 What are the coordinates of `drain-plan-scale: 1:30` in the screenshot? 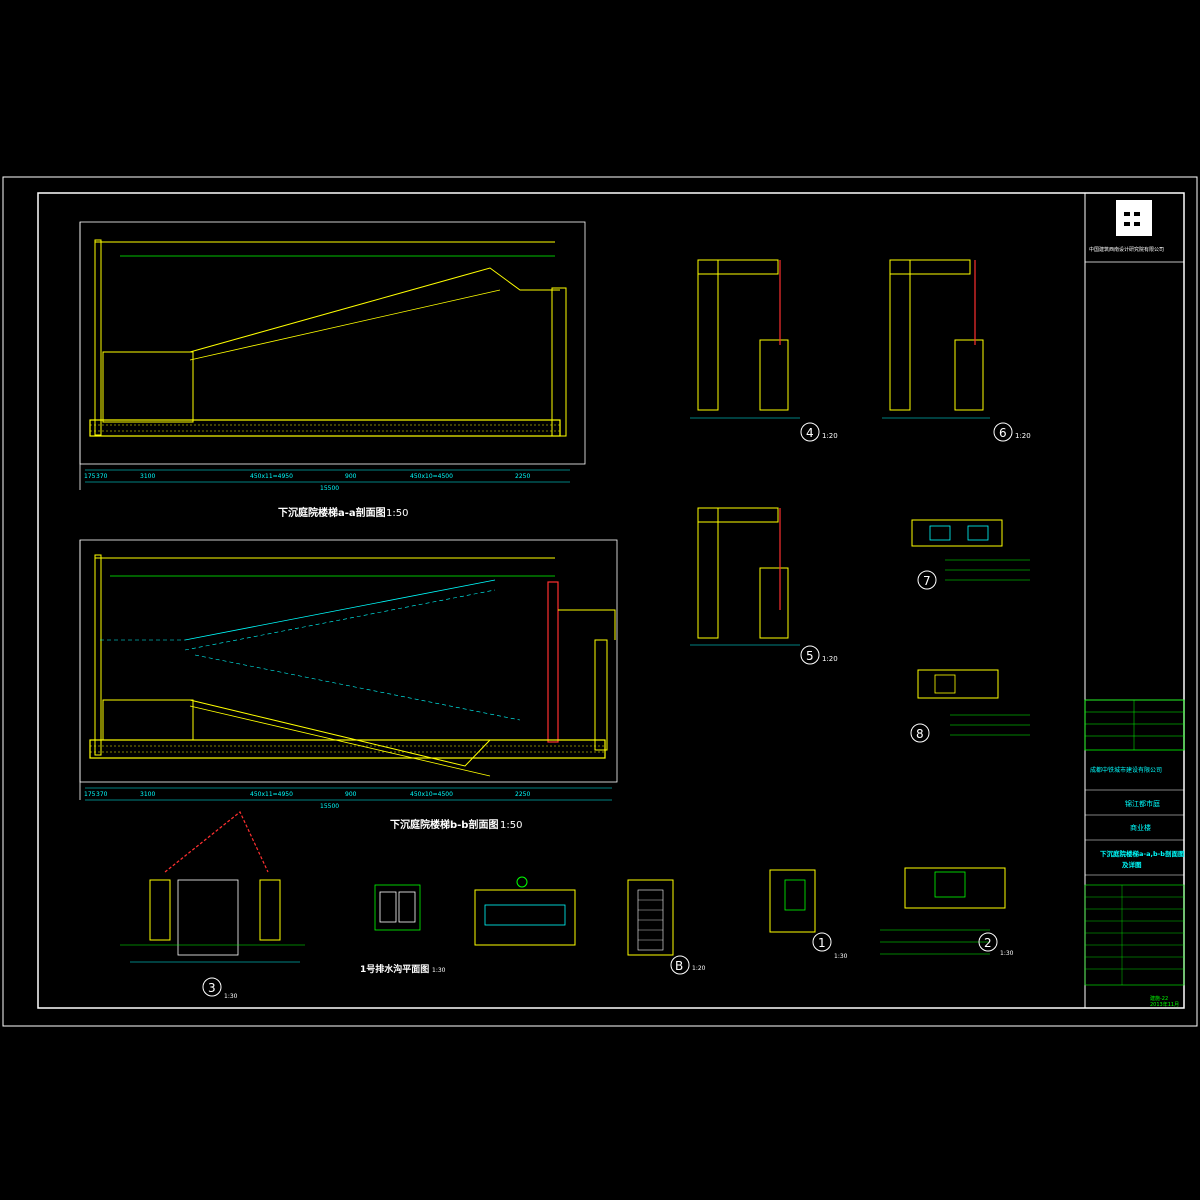 It's located at (439, 970).